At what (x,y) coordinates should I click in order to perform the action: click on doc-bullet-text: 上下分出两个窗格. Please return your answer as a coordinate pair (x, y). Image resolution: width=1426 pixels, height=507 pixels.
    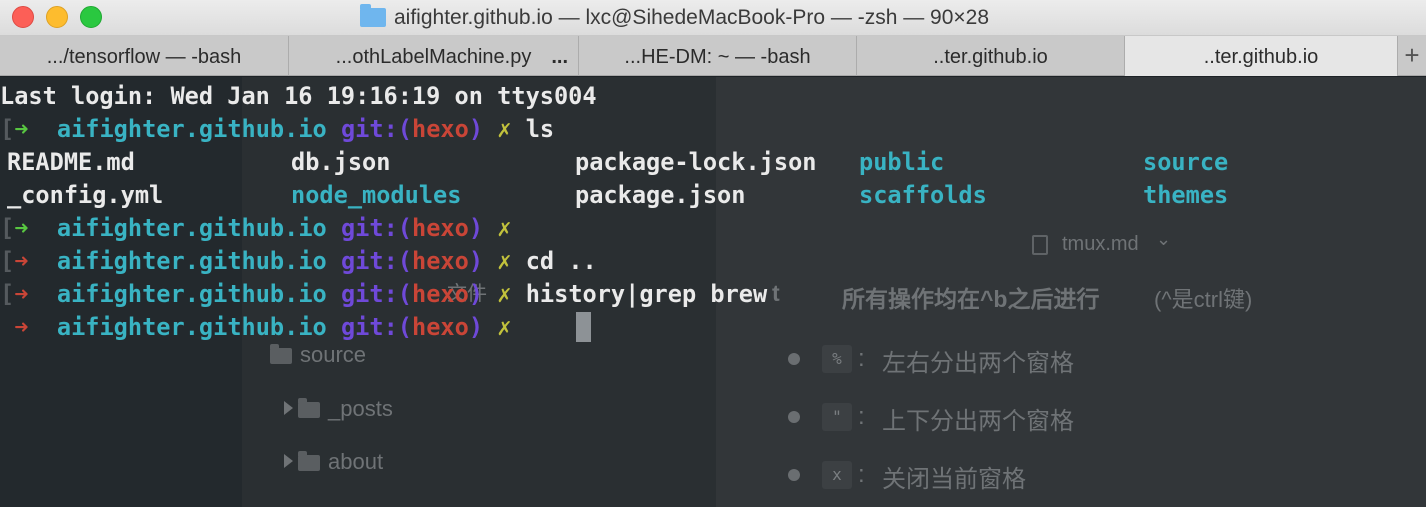
    Looking at the image, I should click on (978, 421).